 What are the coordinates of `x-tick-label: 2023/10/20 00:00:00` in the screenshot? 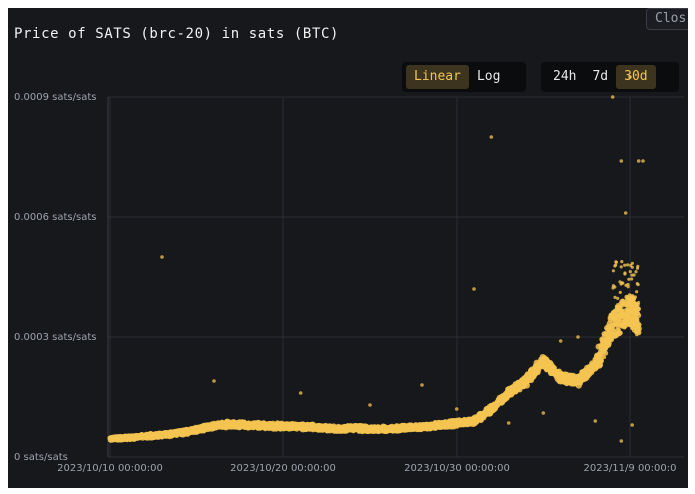 It's located at (283, 468).